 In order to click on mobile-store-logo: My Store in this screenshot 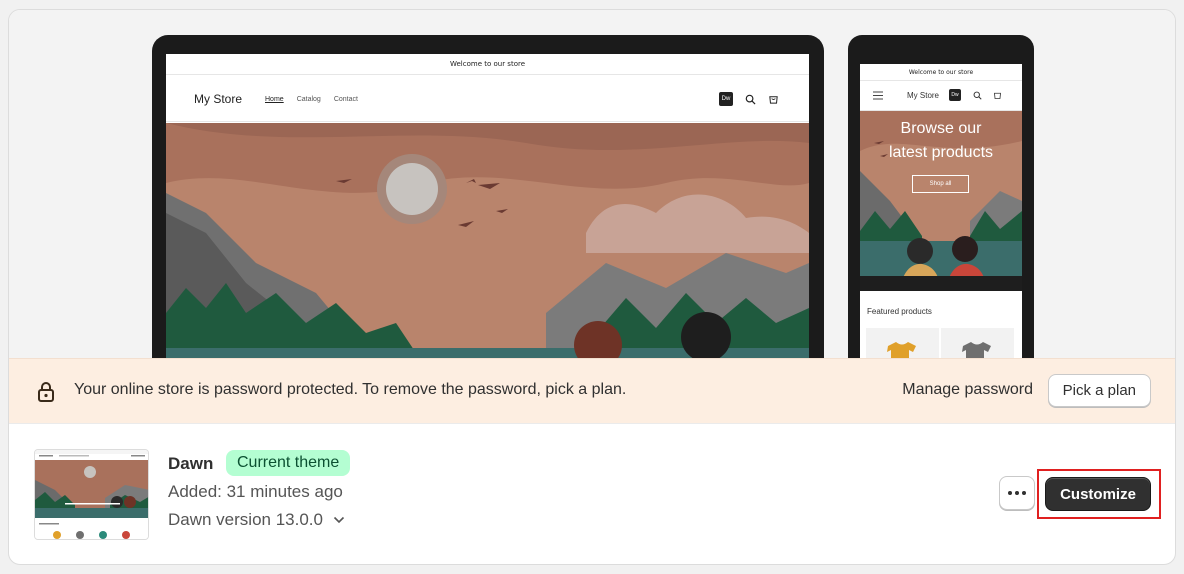, I will do `click(923, 95)`.